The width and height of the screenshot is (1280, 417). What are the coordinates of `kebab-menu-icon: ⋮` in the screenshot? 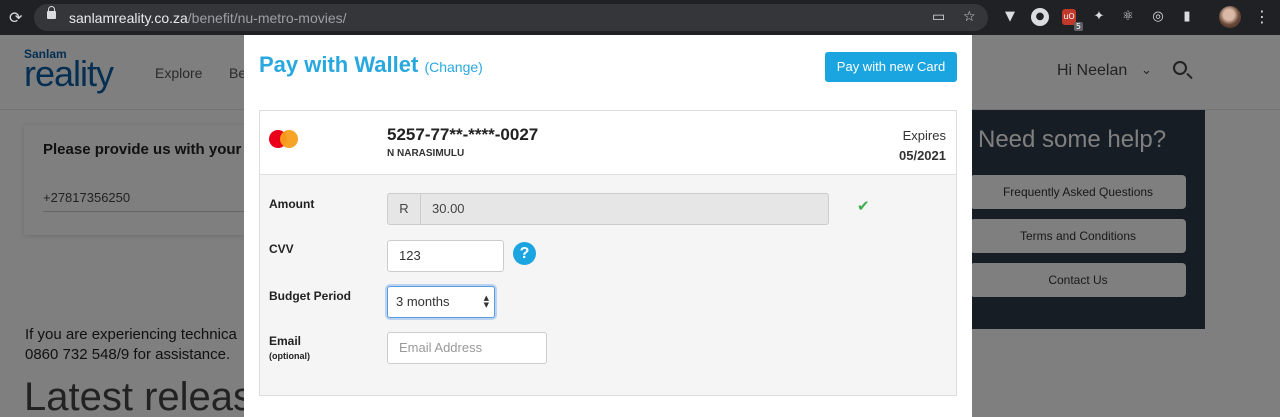 It's located at (1262, 16).